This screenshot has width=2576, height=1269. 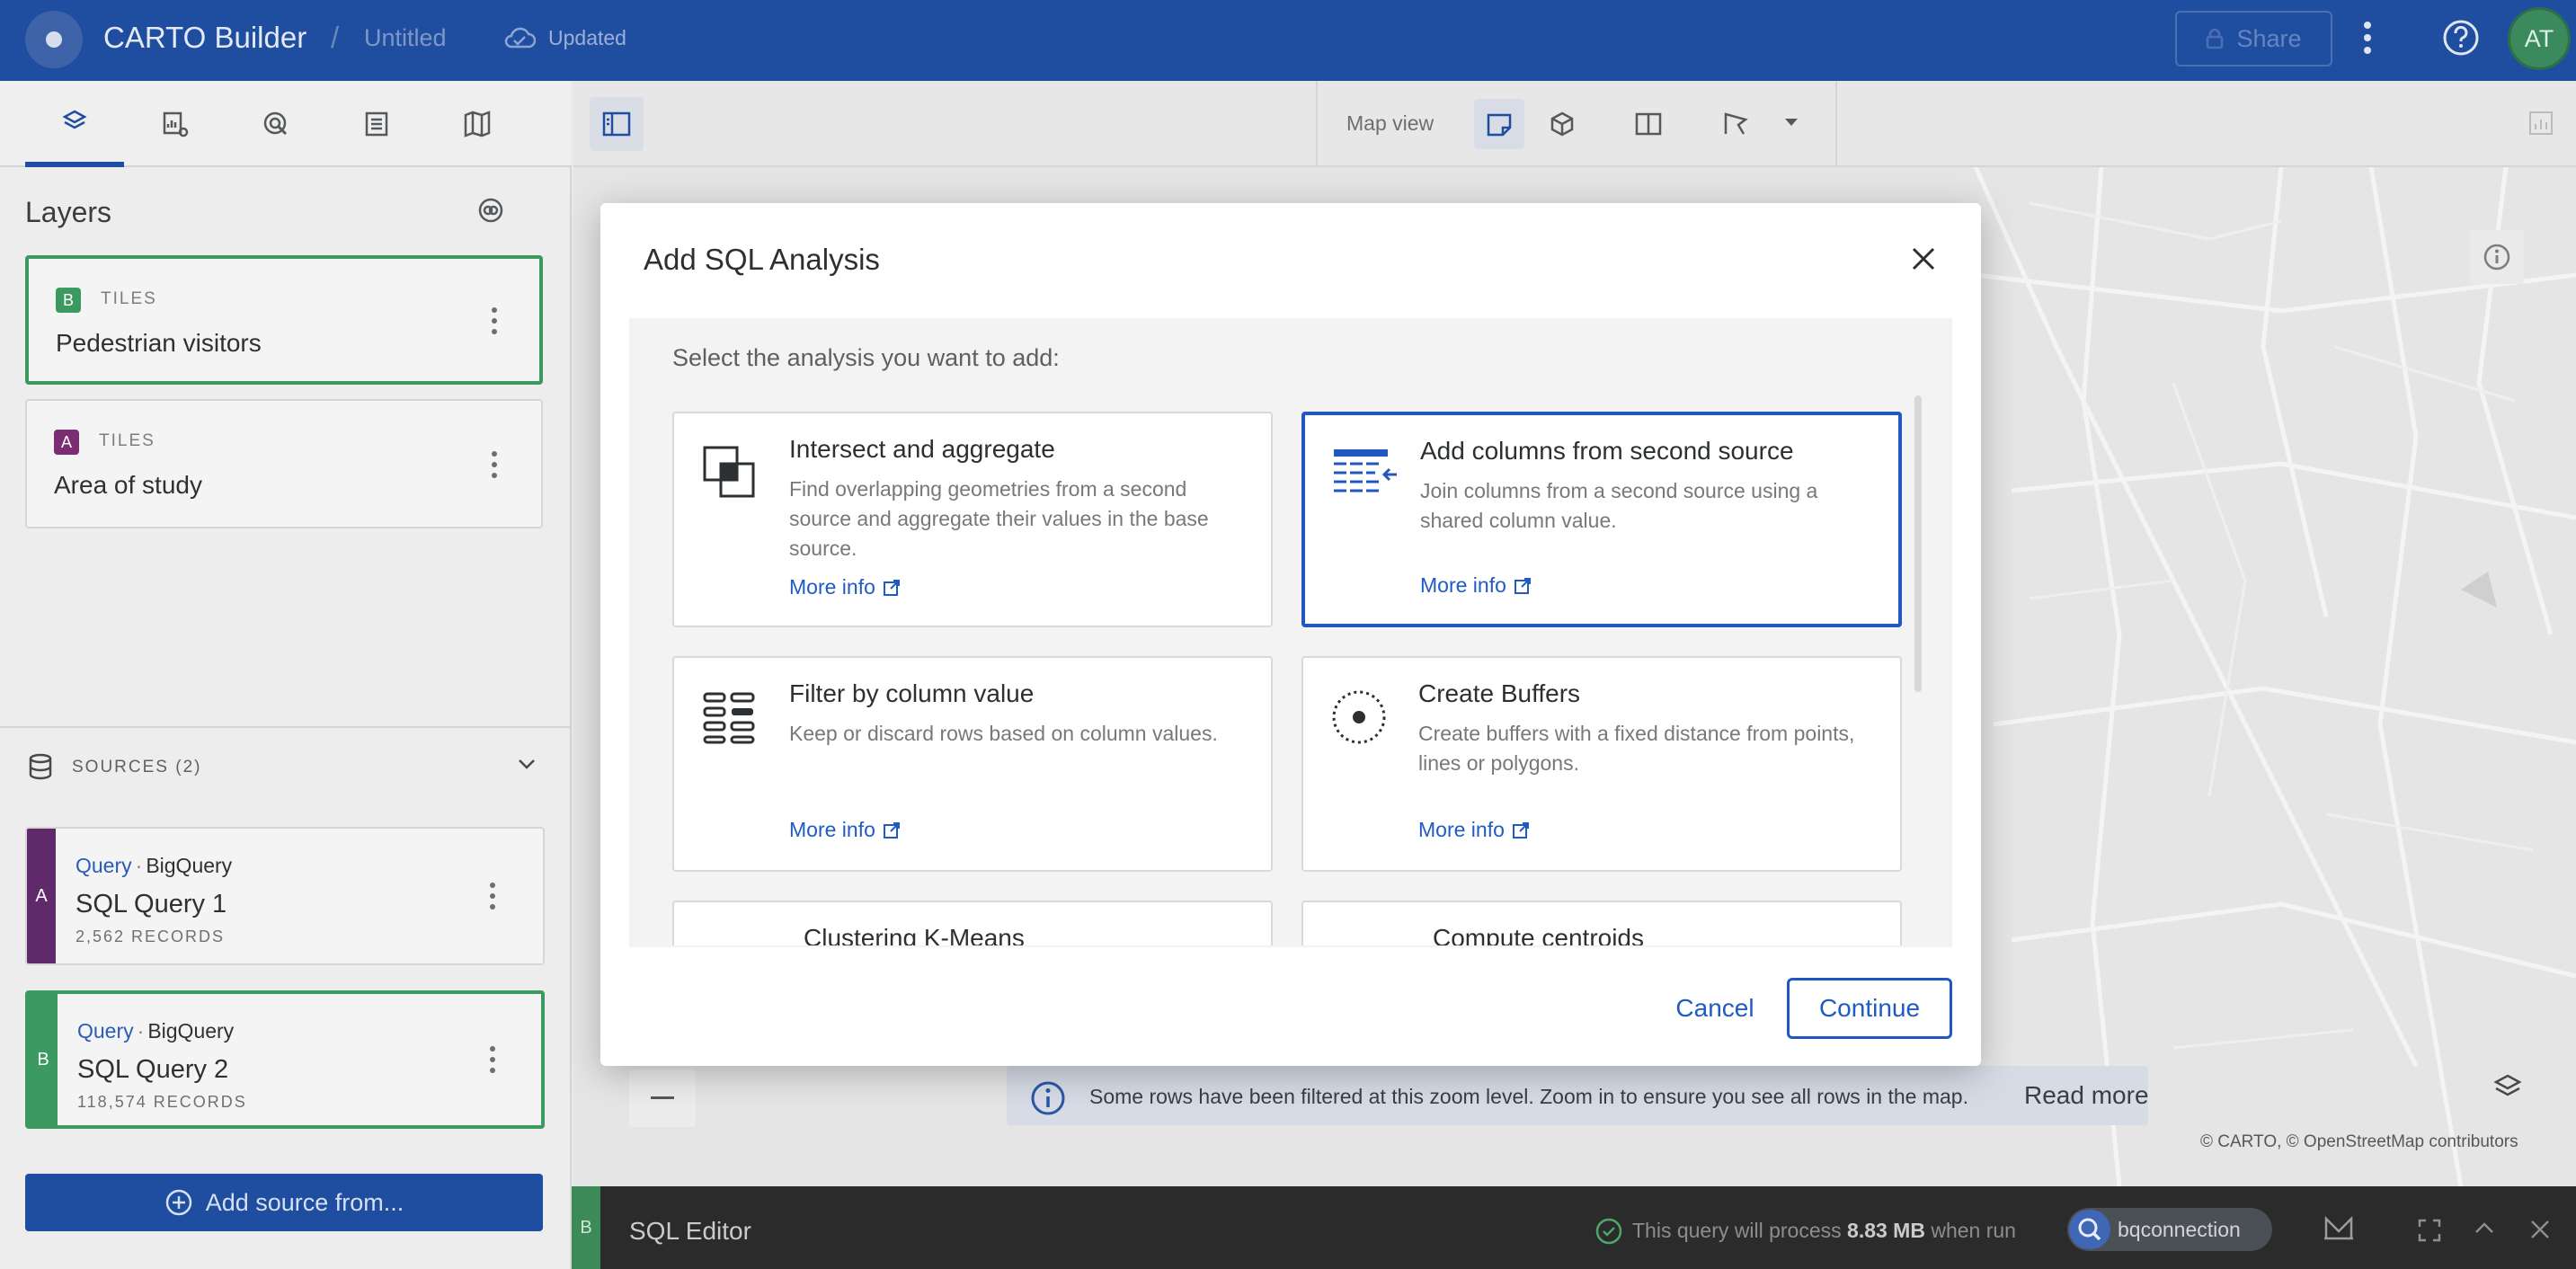 I want to click on carto-logo, so click(x=54, y=39).